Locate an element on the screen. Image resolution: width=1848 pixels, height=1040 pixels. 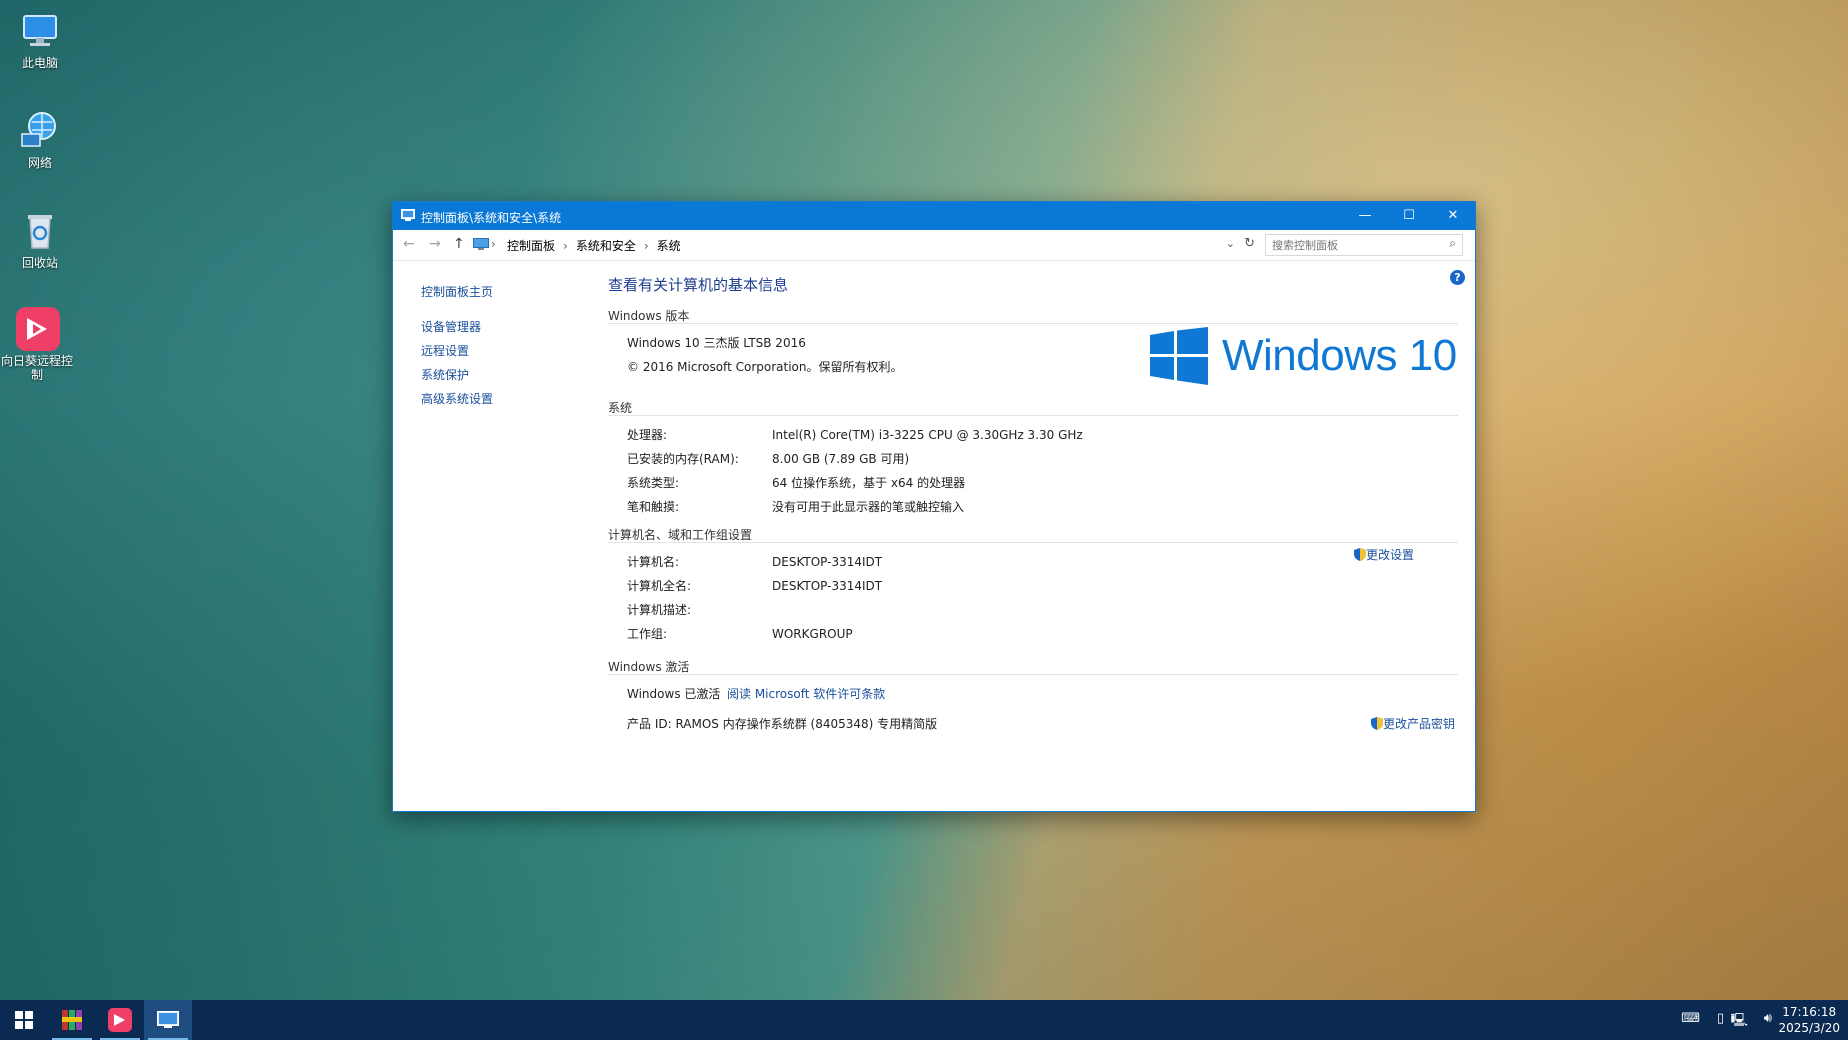
title-bar: 控制面板\系统和安全\系统 — ☐ ✕ is located at coordinates (934, 216).